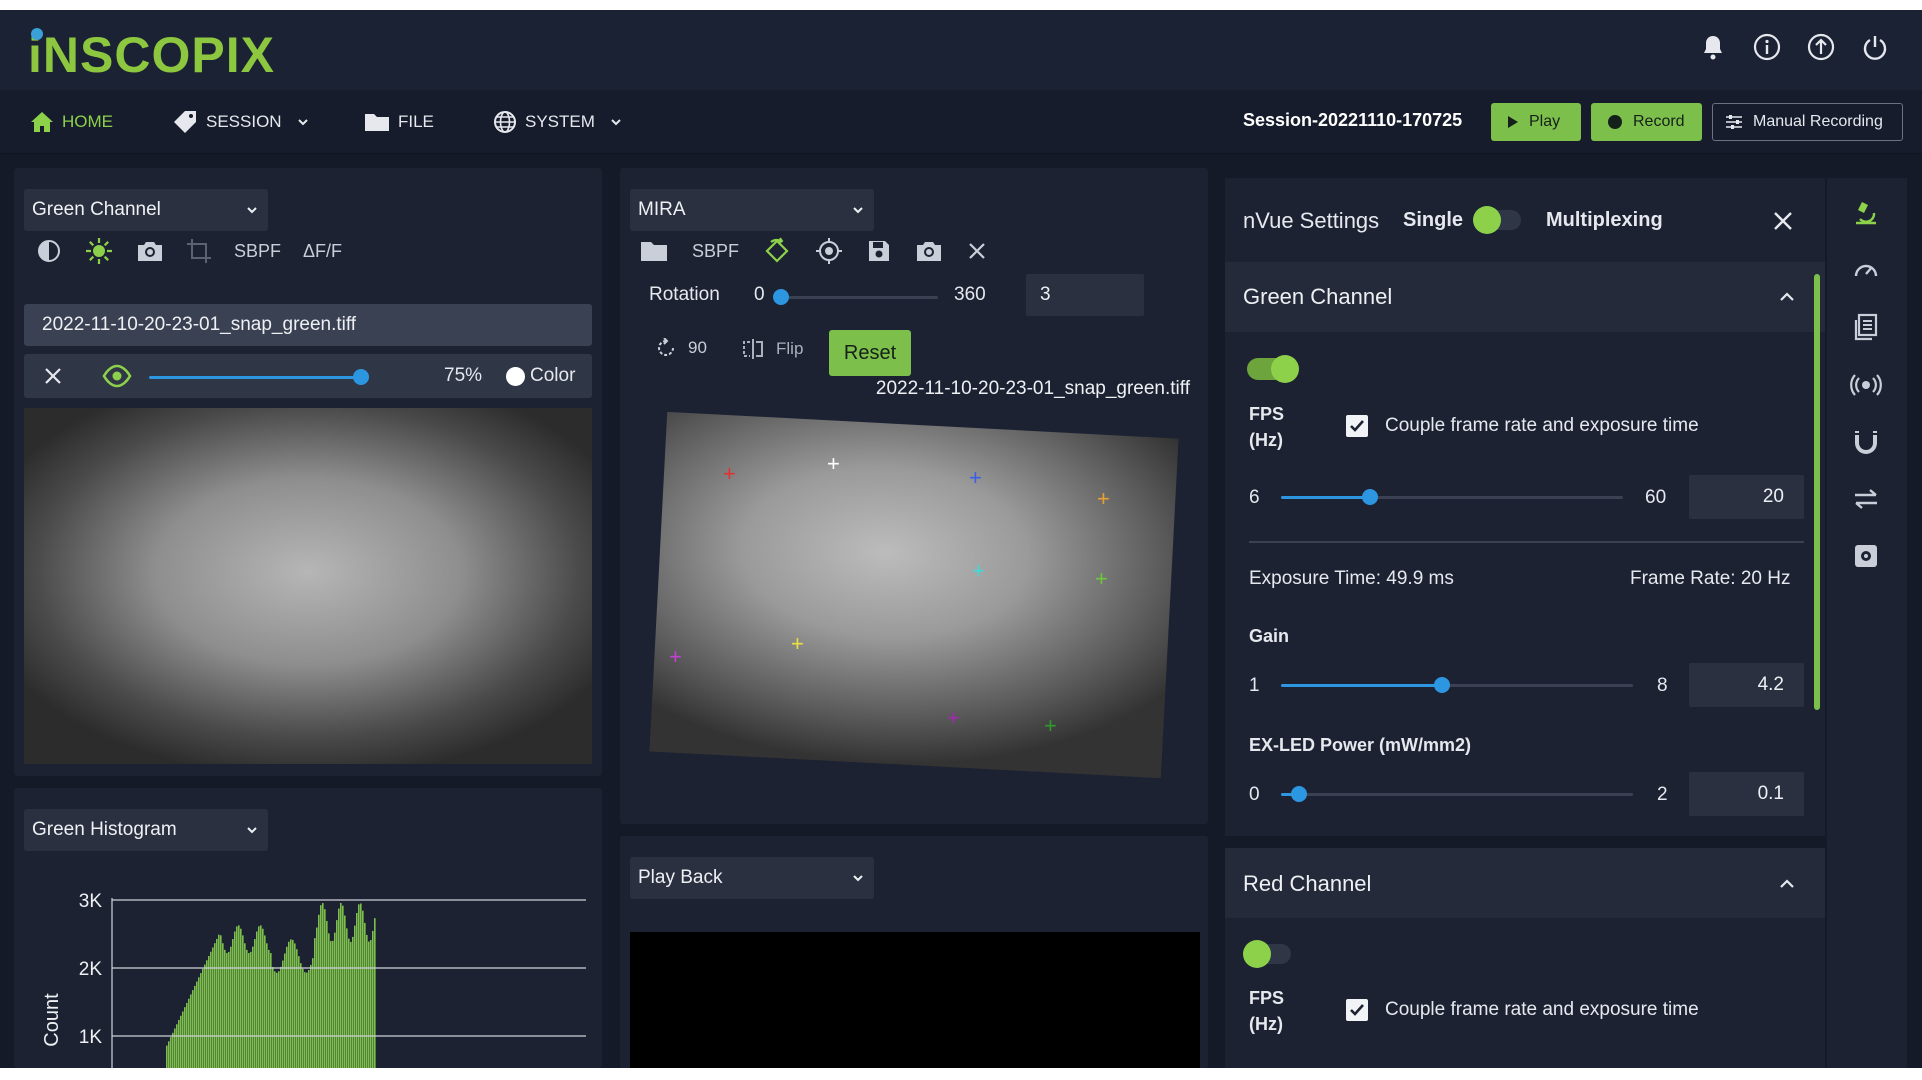 Image resolution: width=1922 pixels, height=1080 pixels. What do you see at coordinates (1299, 794) in the screenshot?
I see `led-power-slider-thumb` at bounding box center [1299, 794].